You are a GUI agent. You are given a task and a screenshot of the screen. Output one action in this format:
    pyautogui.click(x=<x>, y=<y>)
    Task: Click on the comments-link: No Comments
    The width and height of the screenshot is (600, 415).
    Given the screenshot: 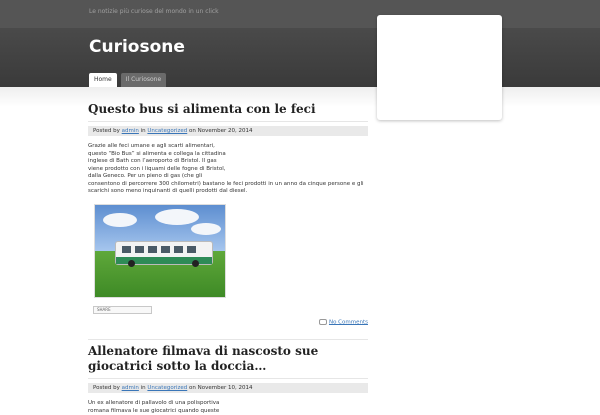 What is the action you would take?
    pyautogui.click(x=348, y=322)
    